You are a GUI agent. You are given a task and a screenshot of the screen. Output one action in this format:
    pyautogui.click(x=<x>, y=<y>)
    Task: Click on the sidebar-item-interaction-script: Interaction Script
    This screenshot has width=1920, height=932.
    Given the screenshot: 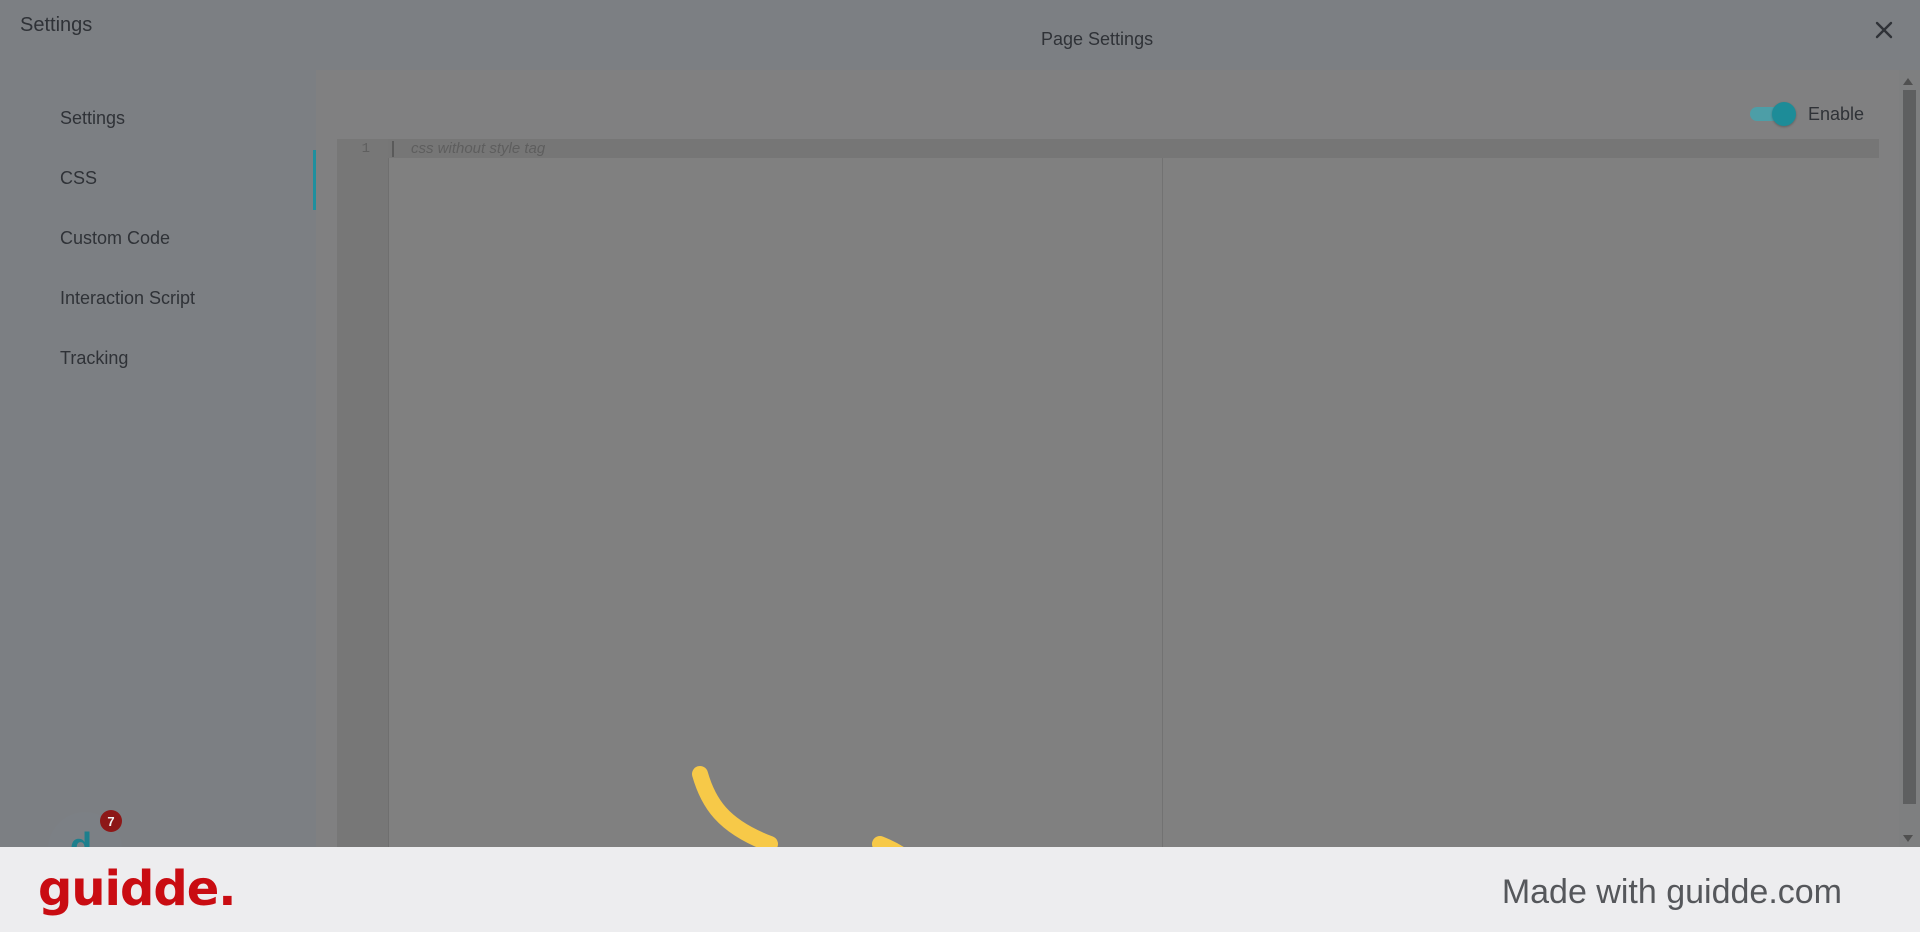 What is the action you would take?
    pyautogui.click(x=158, y=300)
    